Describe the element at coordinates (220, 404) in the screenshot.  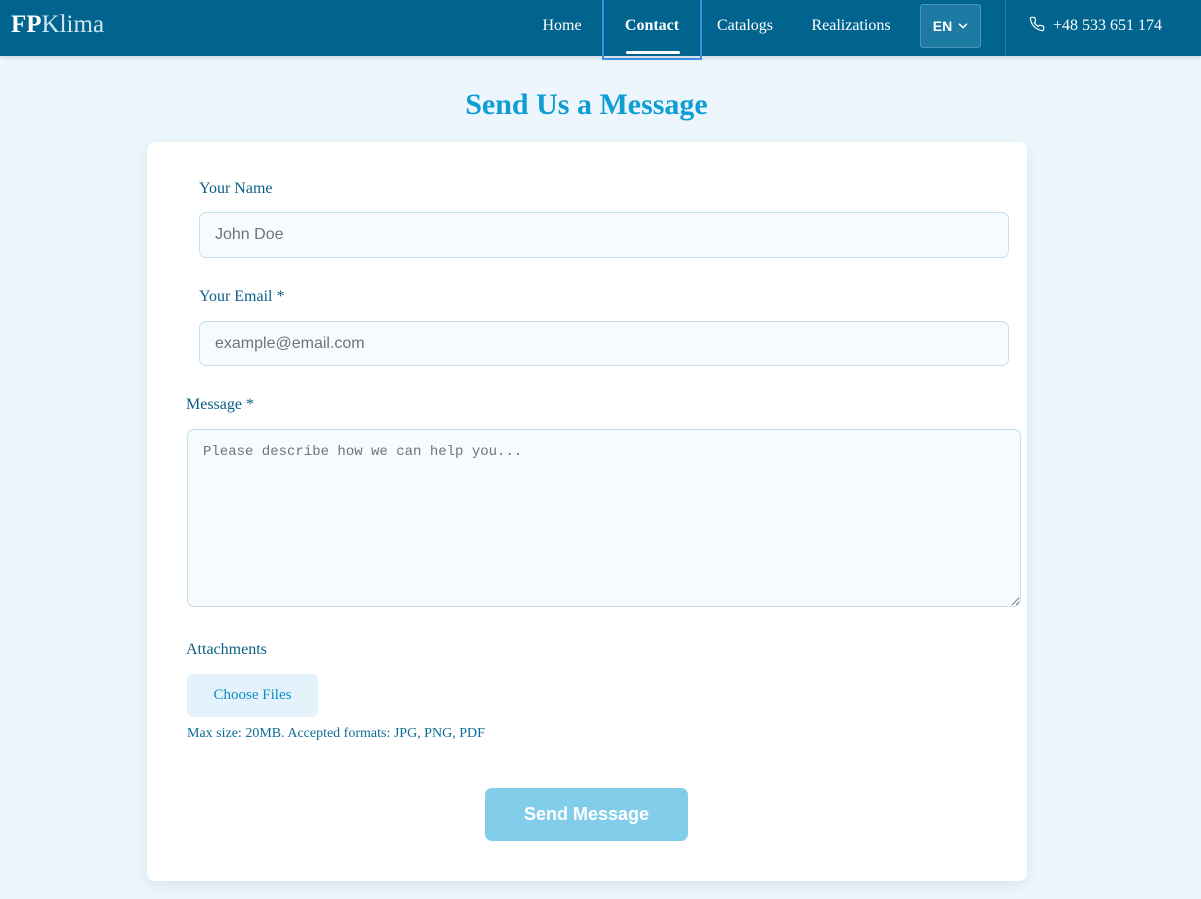
I see `message-label: Message *` at that location.